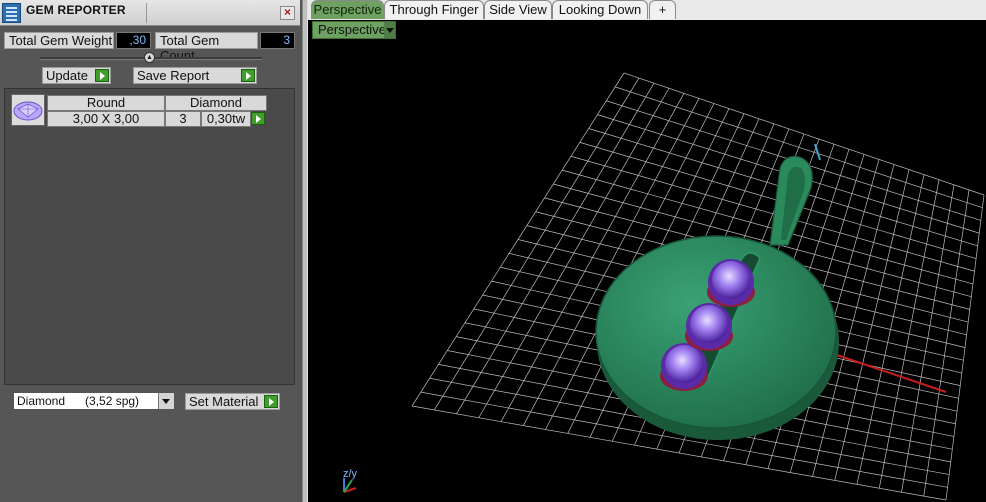 This screenshot has height=502, width=986. What do you see at coordinates (434, 9) in the screenshot?
I see `tab-through-finger: Through Finger` at bounding box center [434, 9].